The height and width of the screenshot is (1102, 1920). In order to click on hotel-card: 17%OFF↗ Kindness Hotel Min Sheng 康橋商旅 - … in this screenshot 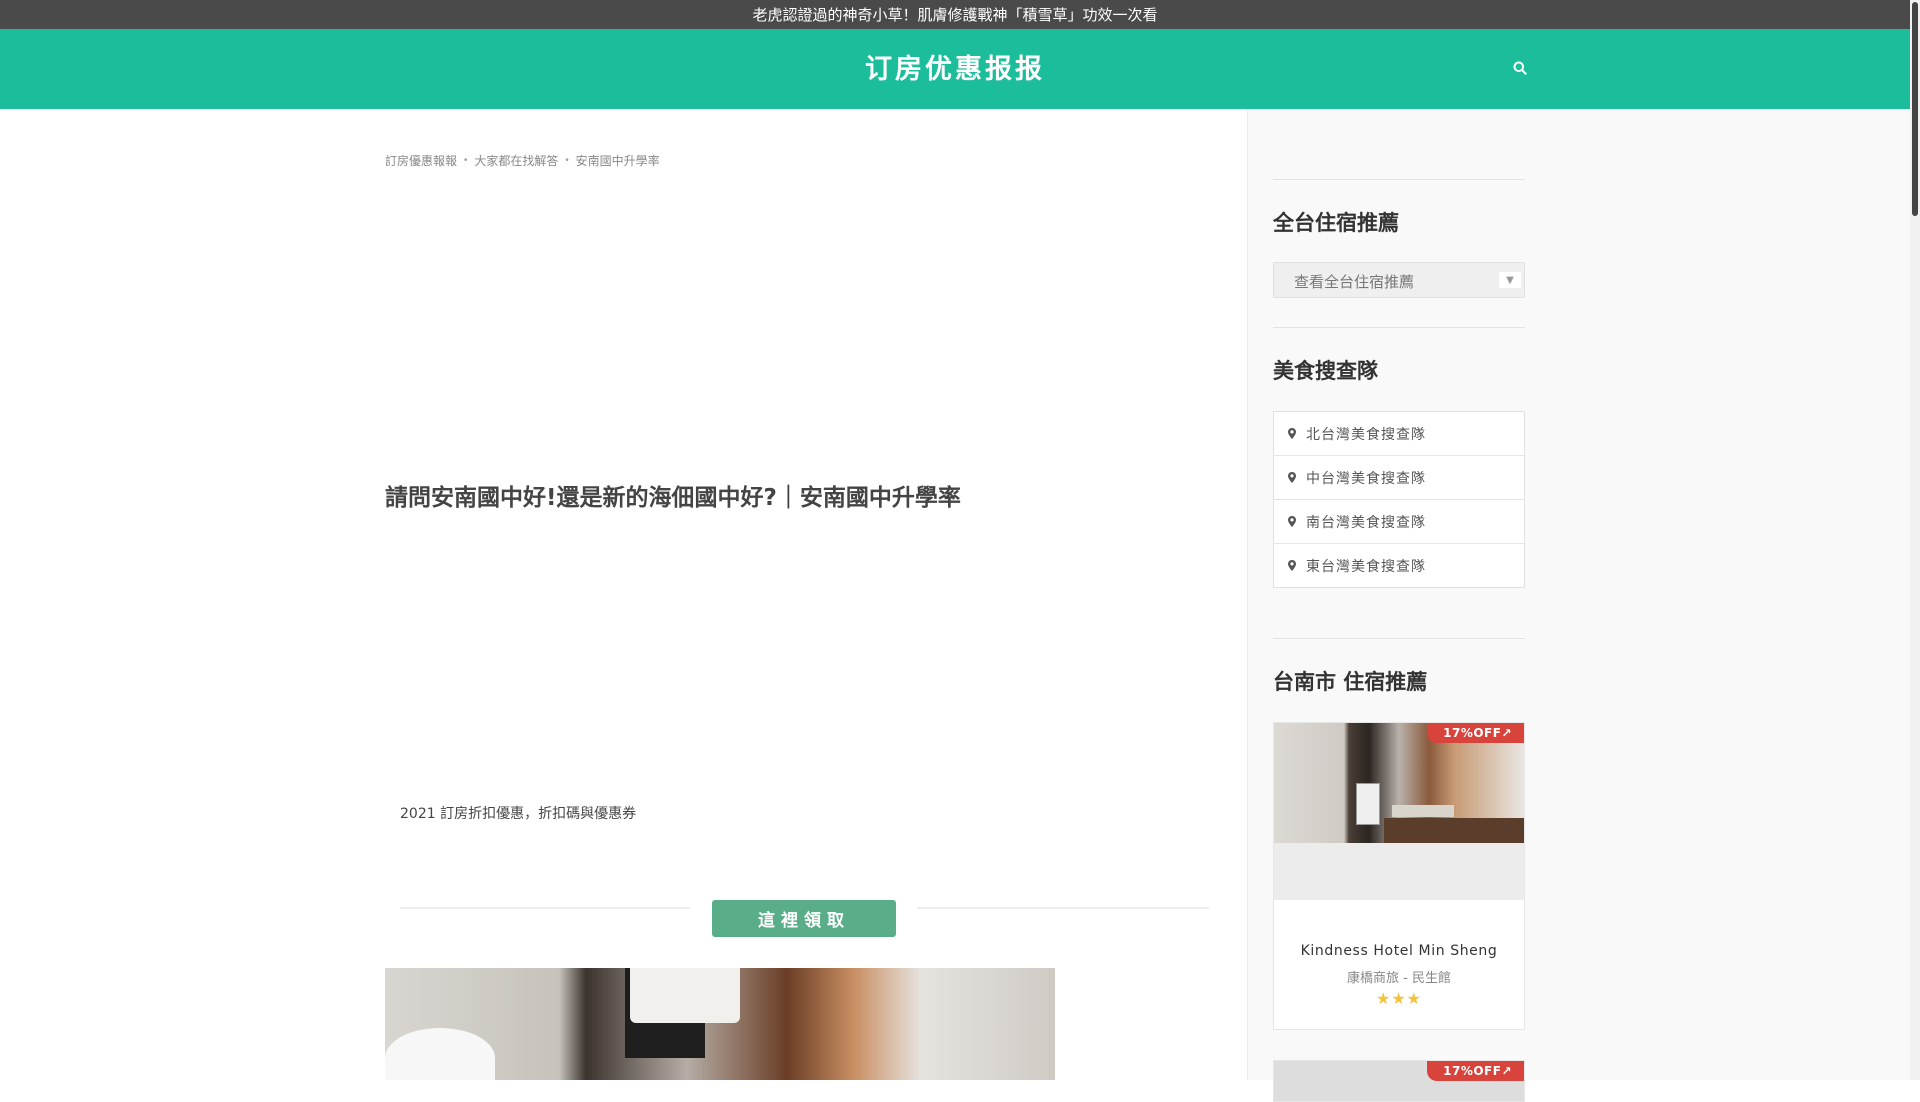, I will do `click(1399, 876)`.